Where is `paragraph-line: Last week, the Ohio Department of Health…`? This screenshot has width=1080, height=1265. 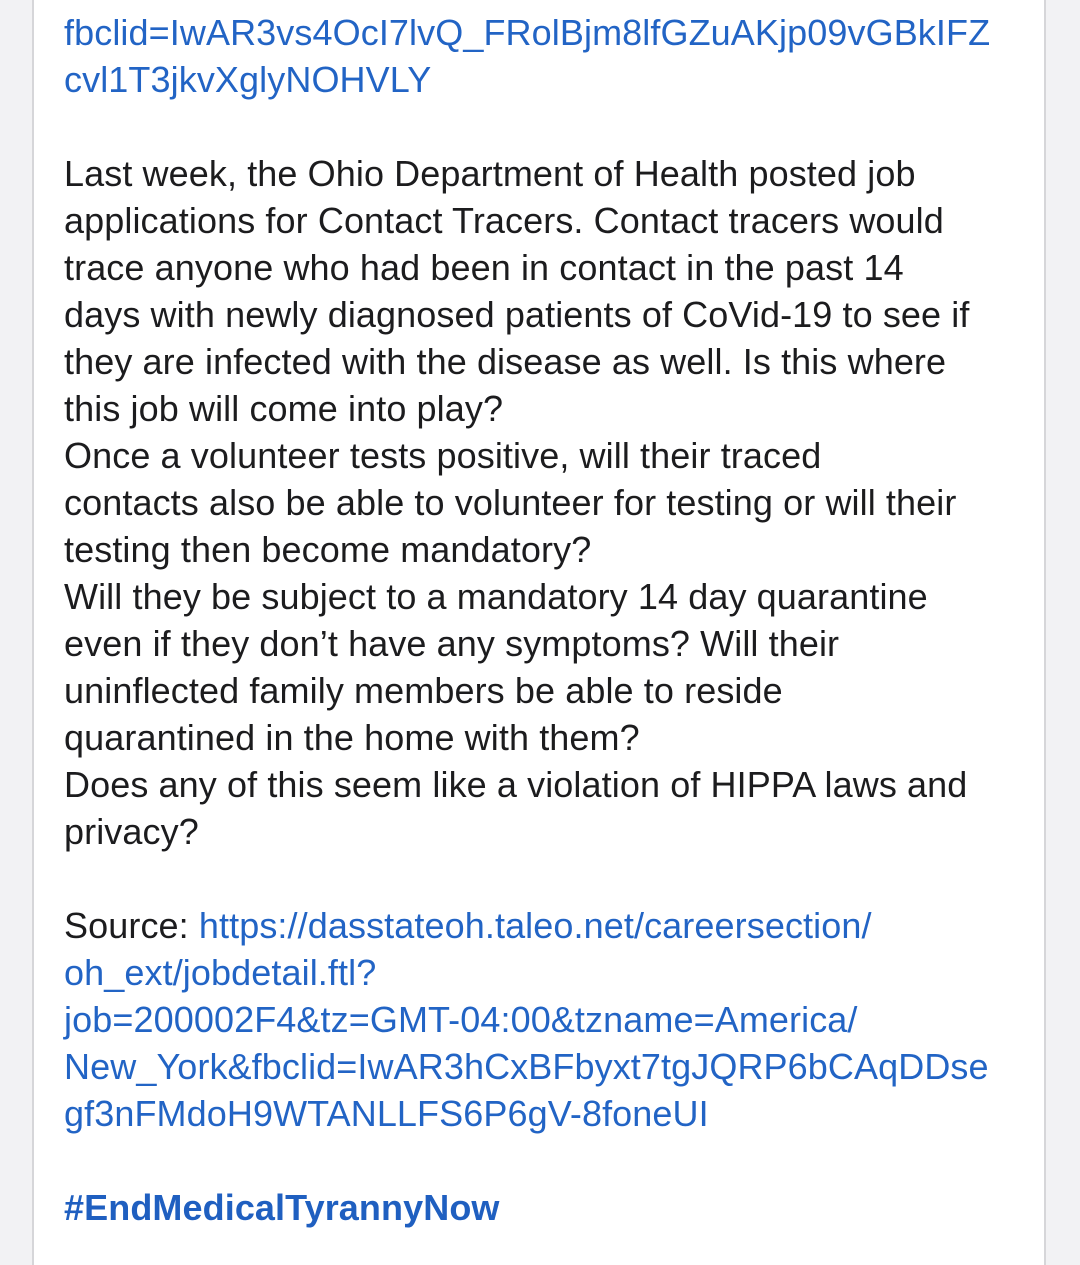 paragraph-line: Last week, the Ohio Department of Health… is located at coordinates (490, 173).